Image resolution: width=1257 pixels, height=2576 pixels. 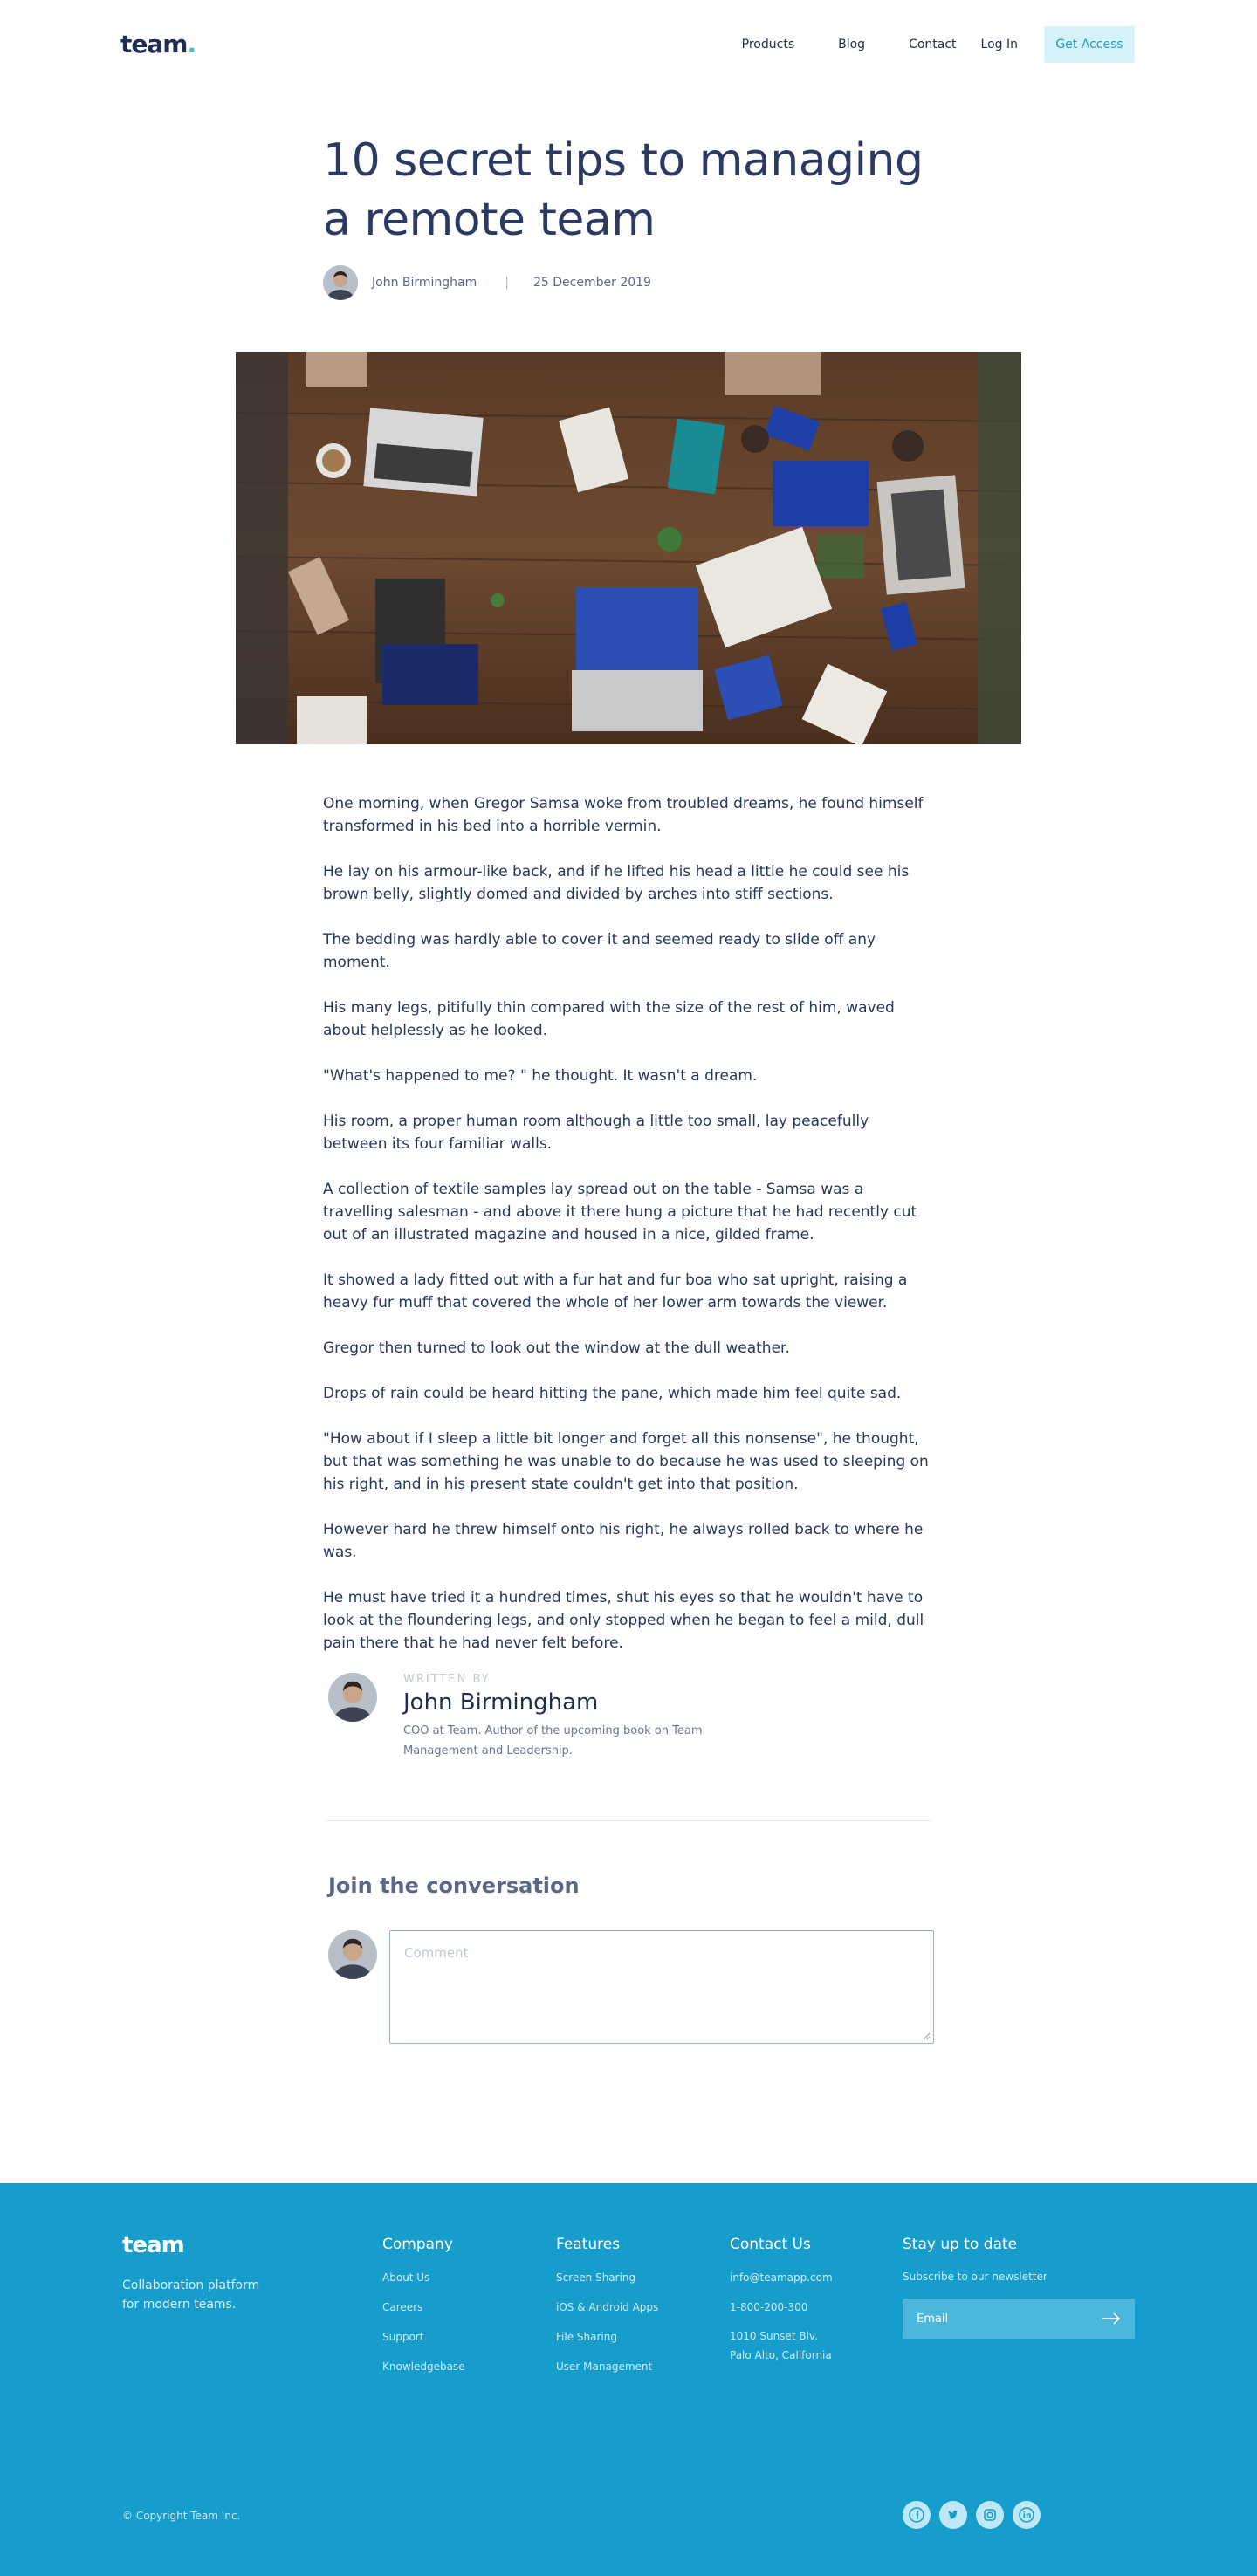 I want to click on comment-input, so click(x=661, y=1987).